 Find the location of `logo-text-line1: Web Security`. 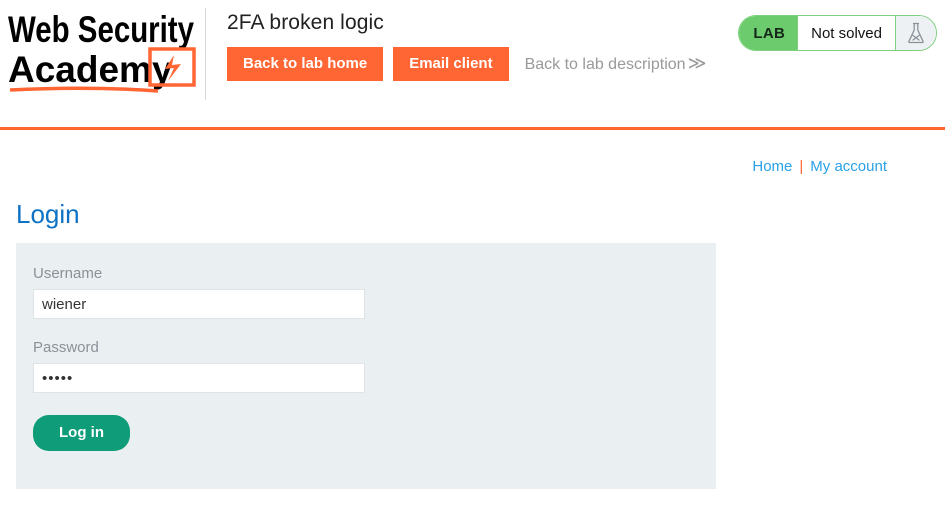

logo-text-line1: Web Security is located at coordinates (101, 29).